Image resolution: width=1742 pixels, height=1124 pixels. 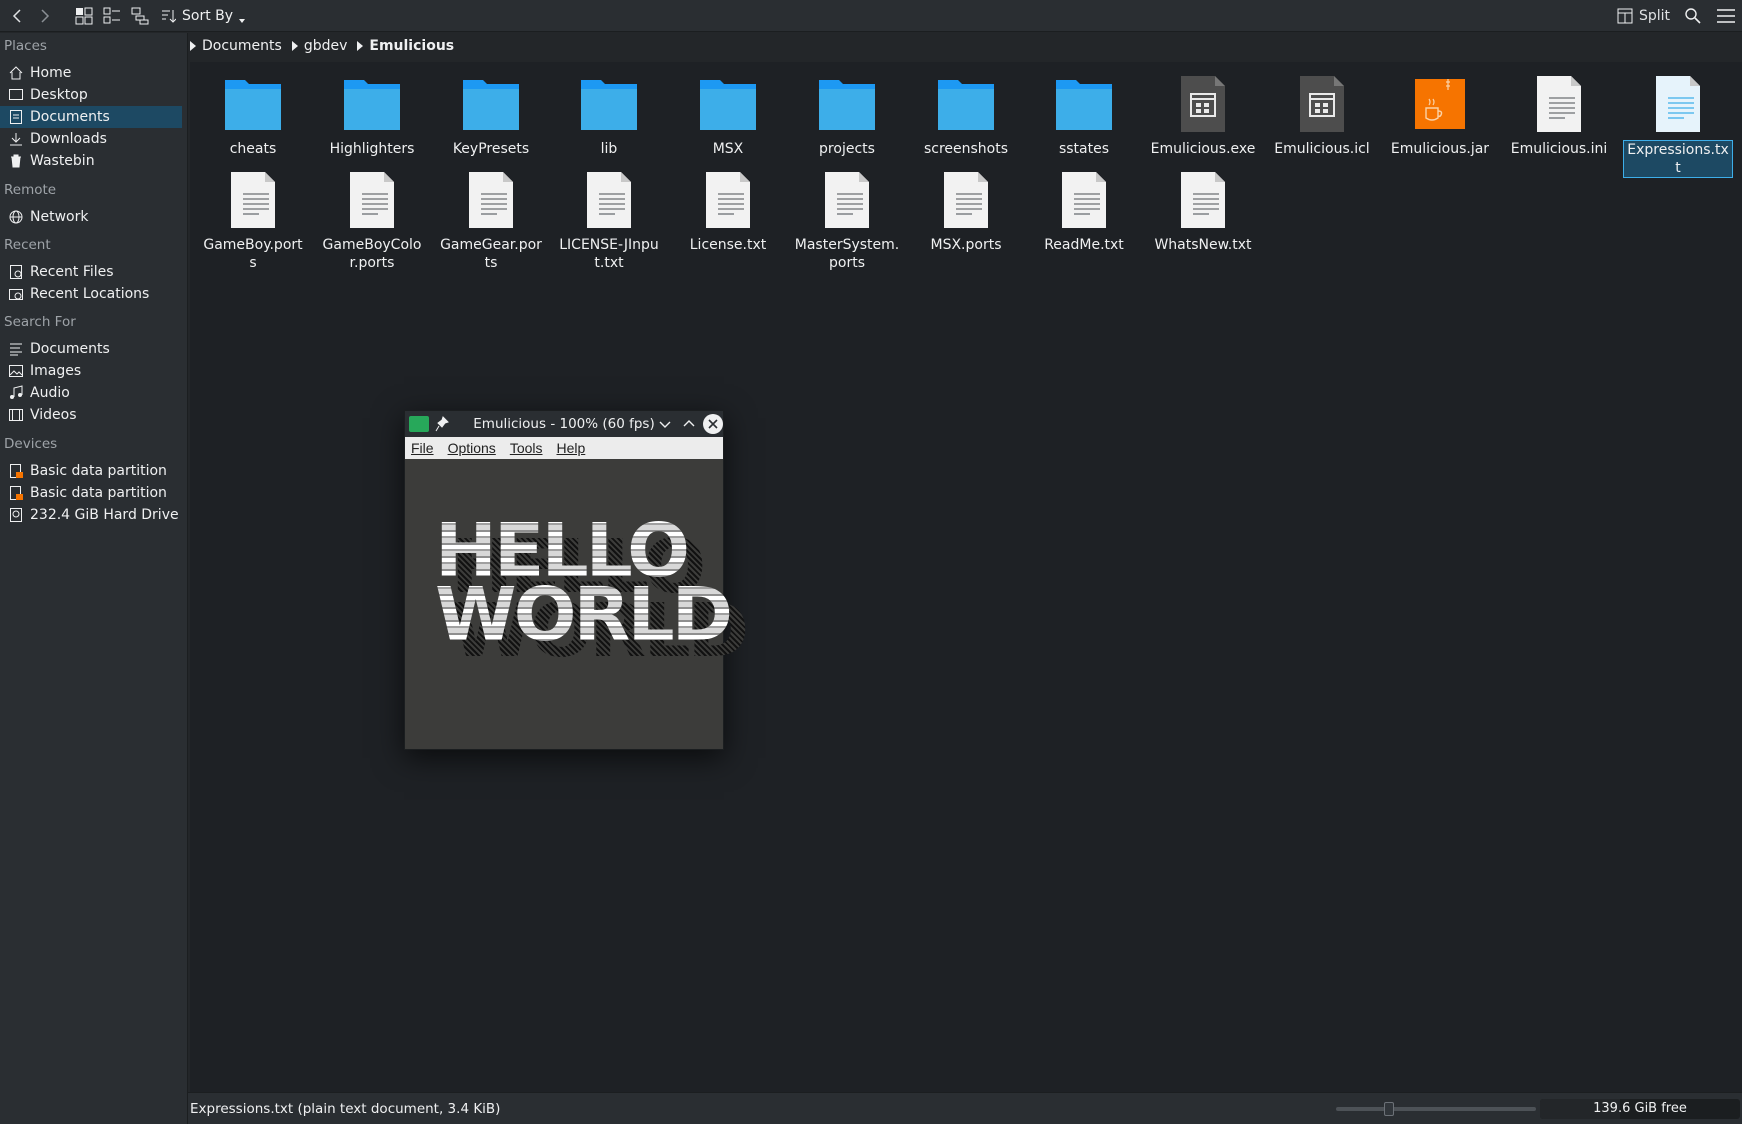 I want to click on split-label: Split, so click(x=1654, y=16).